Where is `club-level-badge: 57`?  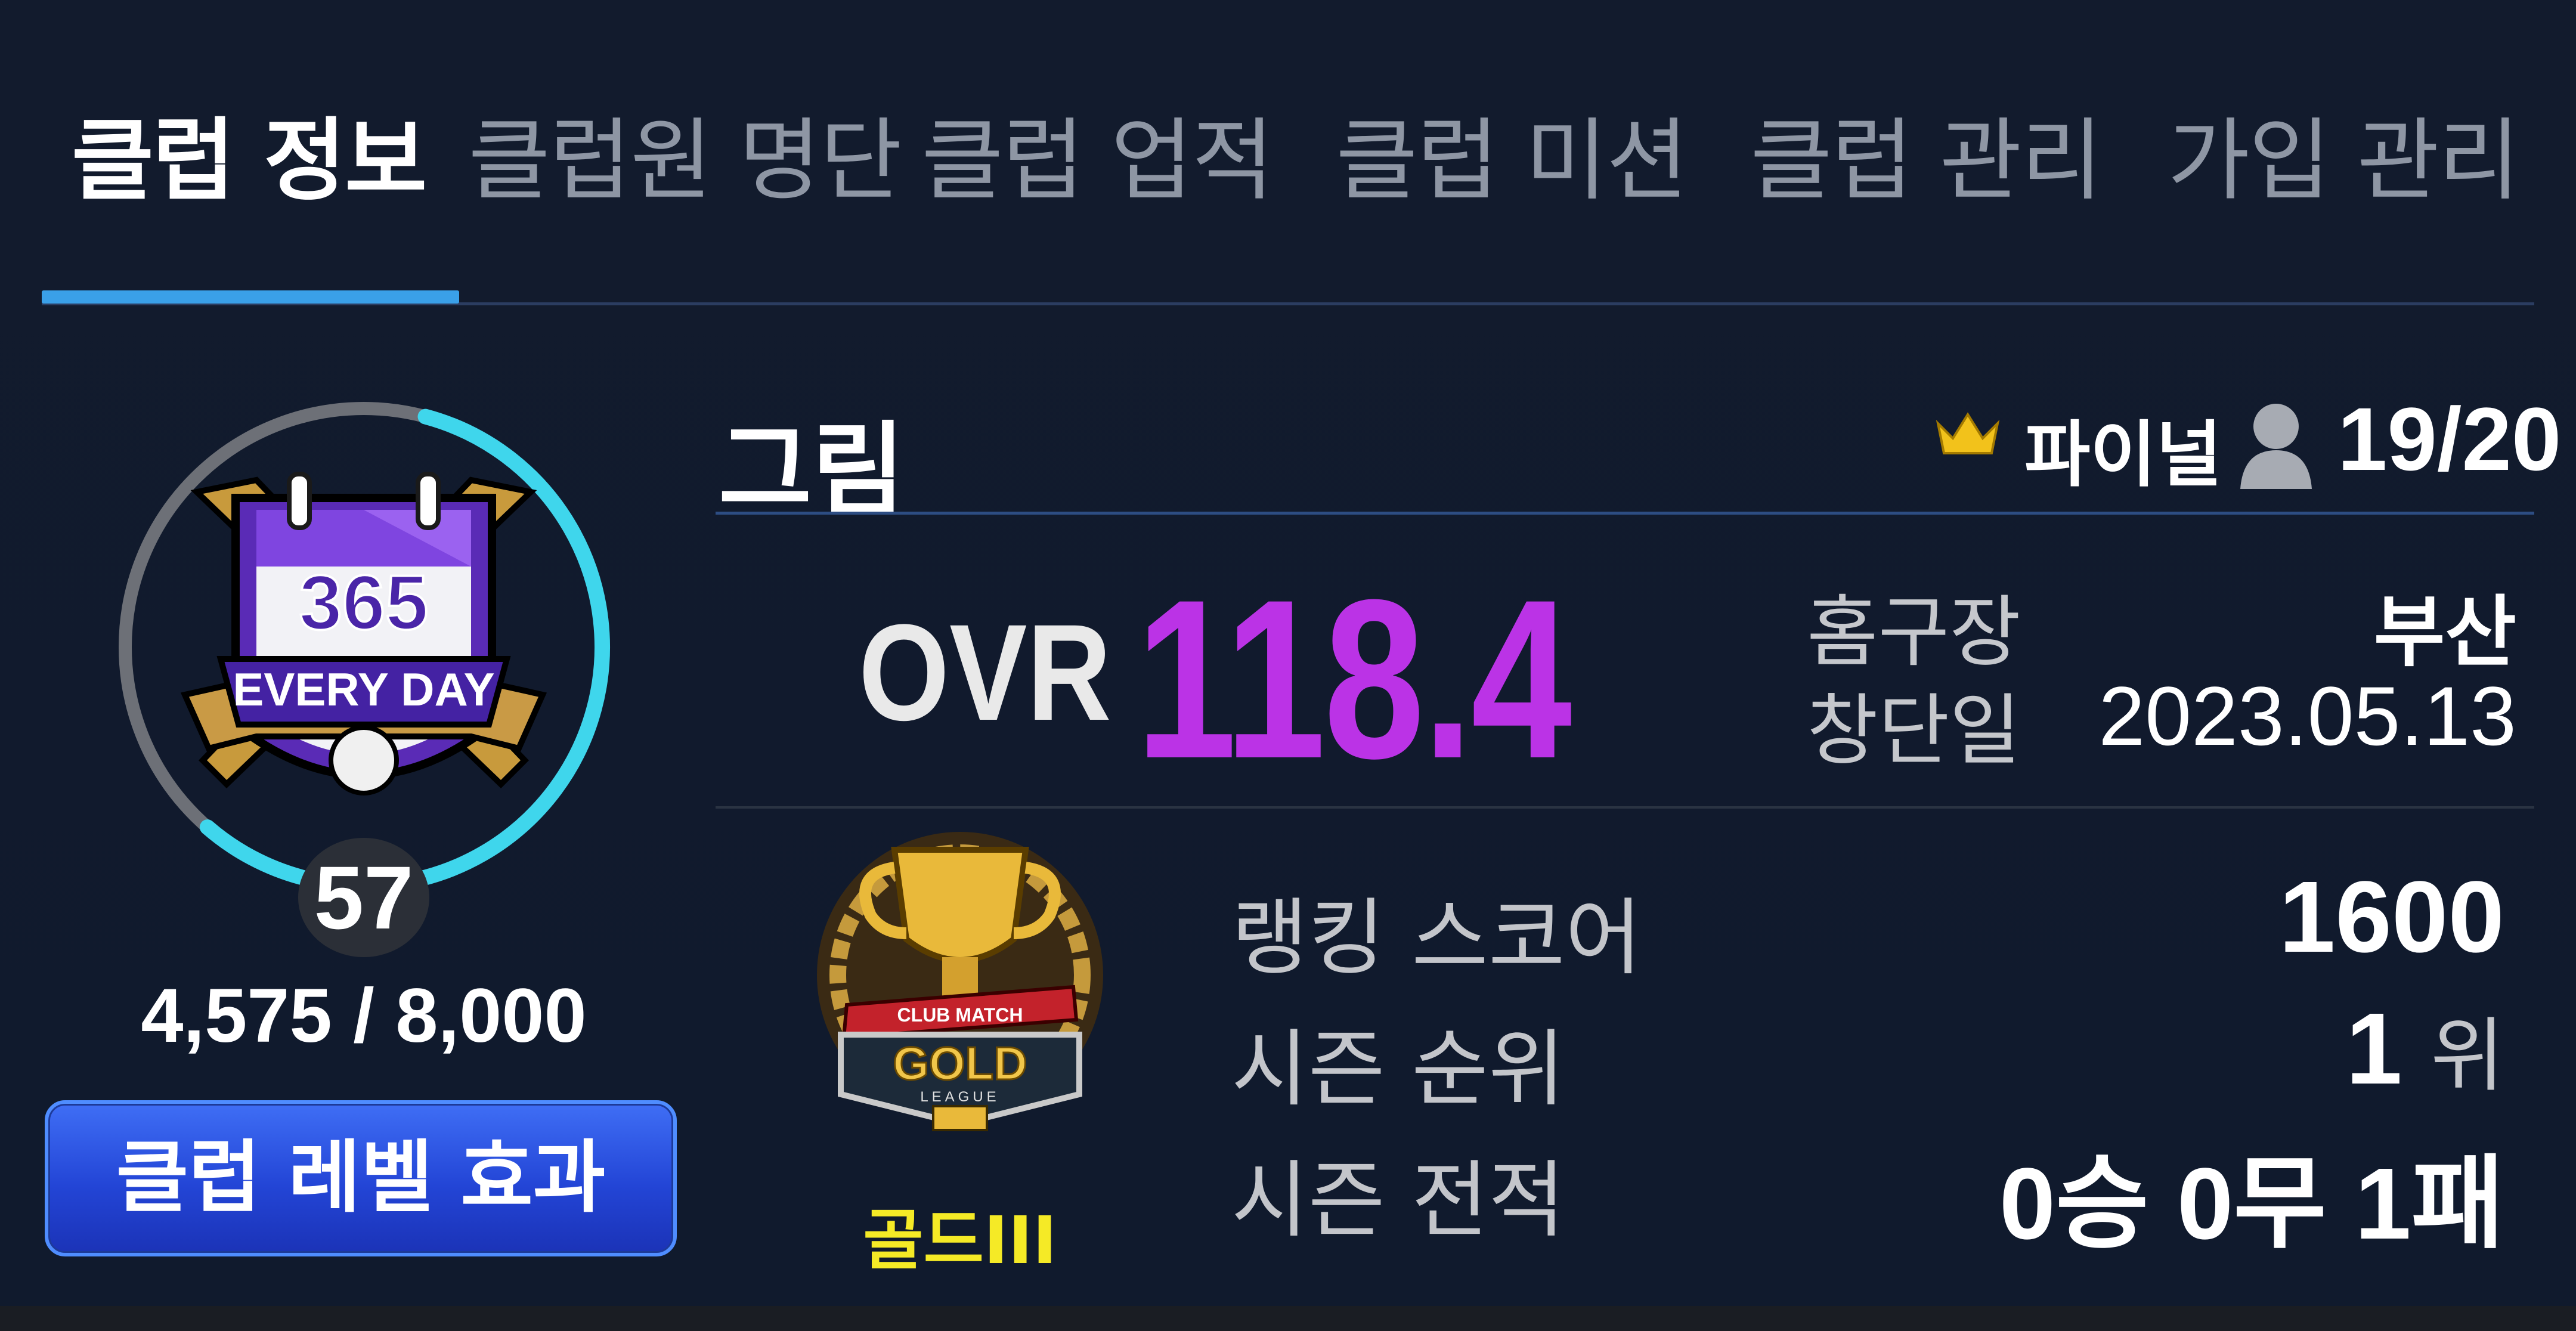
club-level-badge: 57 is located at coordinates (364, 897).